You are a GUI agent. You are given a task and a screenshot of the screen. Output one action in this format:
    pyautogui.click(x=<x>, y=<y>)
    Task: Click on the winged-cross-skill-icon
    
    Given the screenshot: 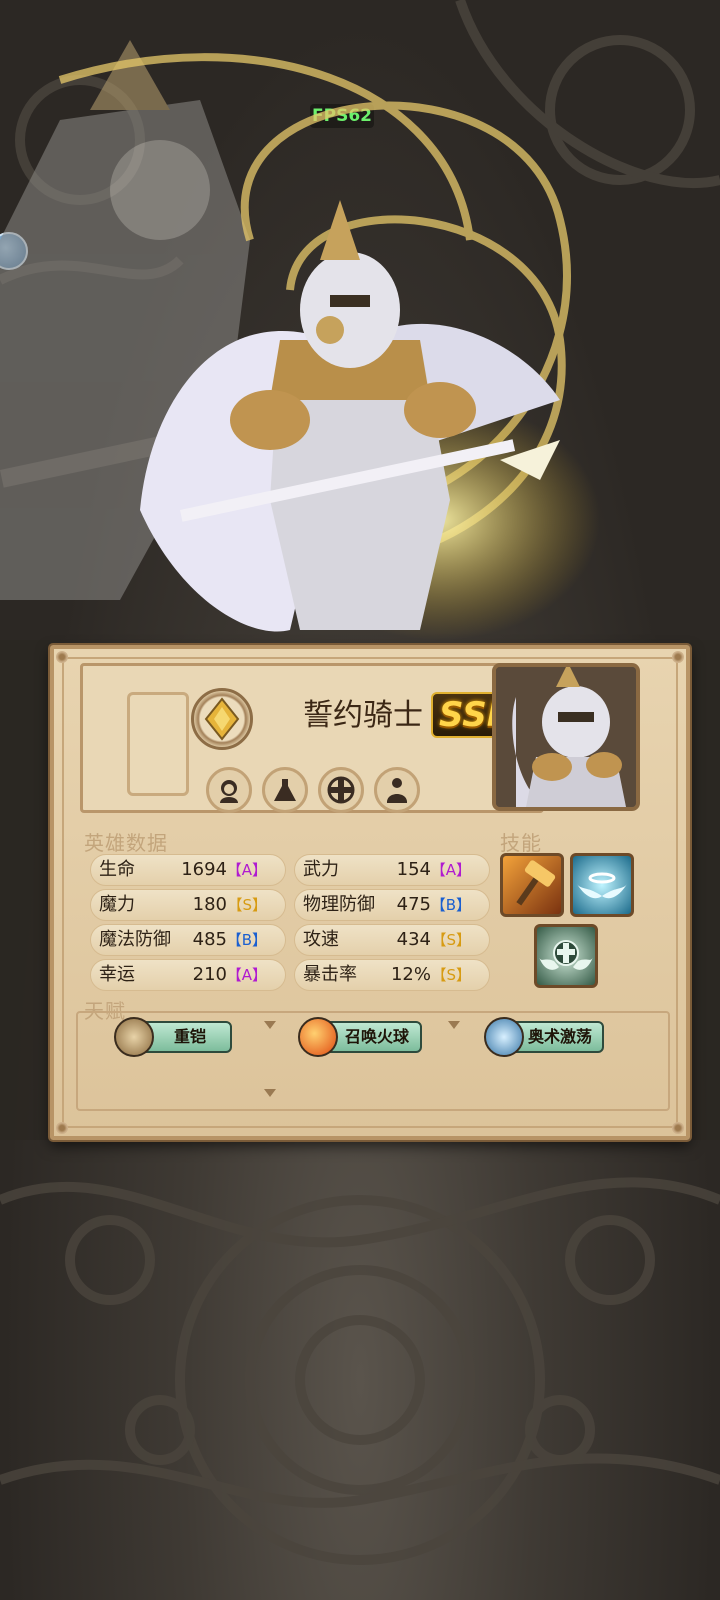 What is the action you would take?
    pyautogui.click(x=566, y=956)
    